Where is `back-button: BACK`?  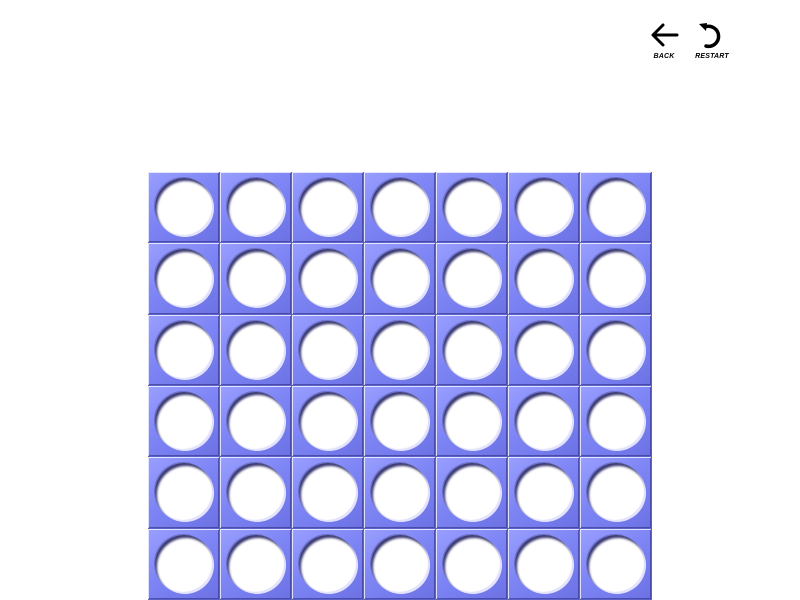
back-button: BACK is located at coordinates (664, 39).